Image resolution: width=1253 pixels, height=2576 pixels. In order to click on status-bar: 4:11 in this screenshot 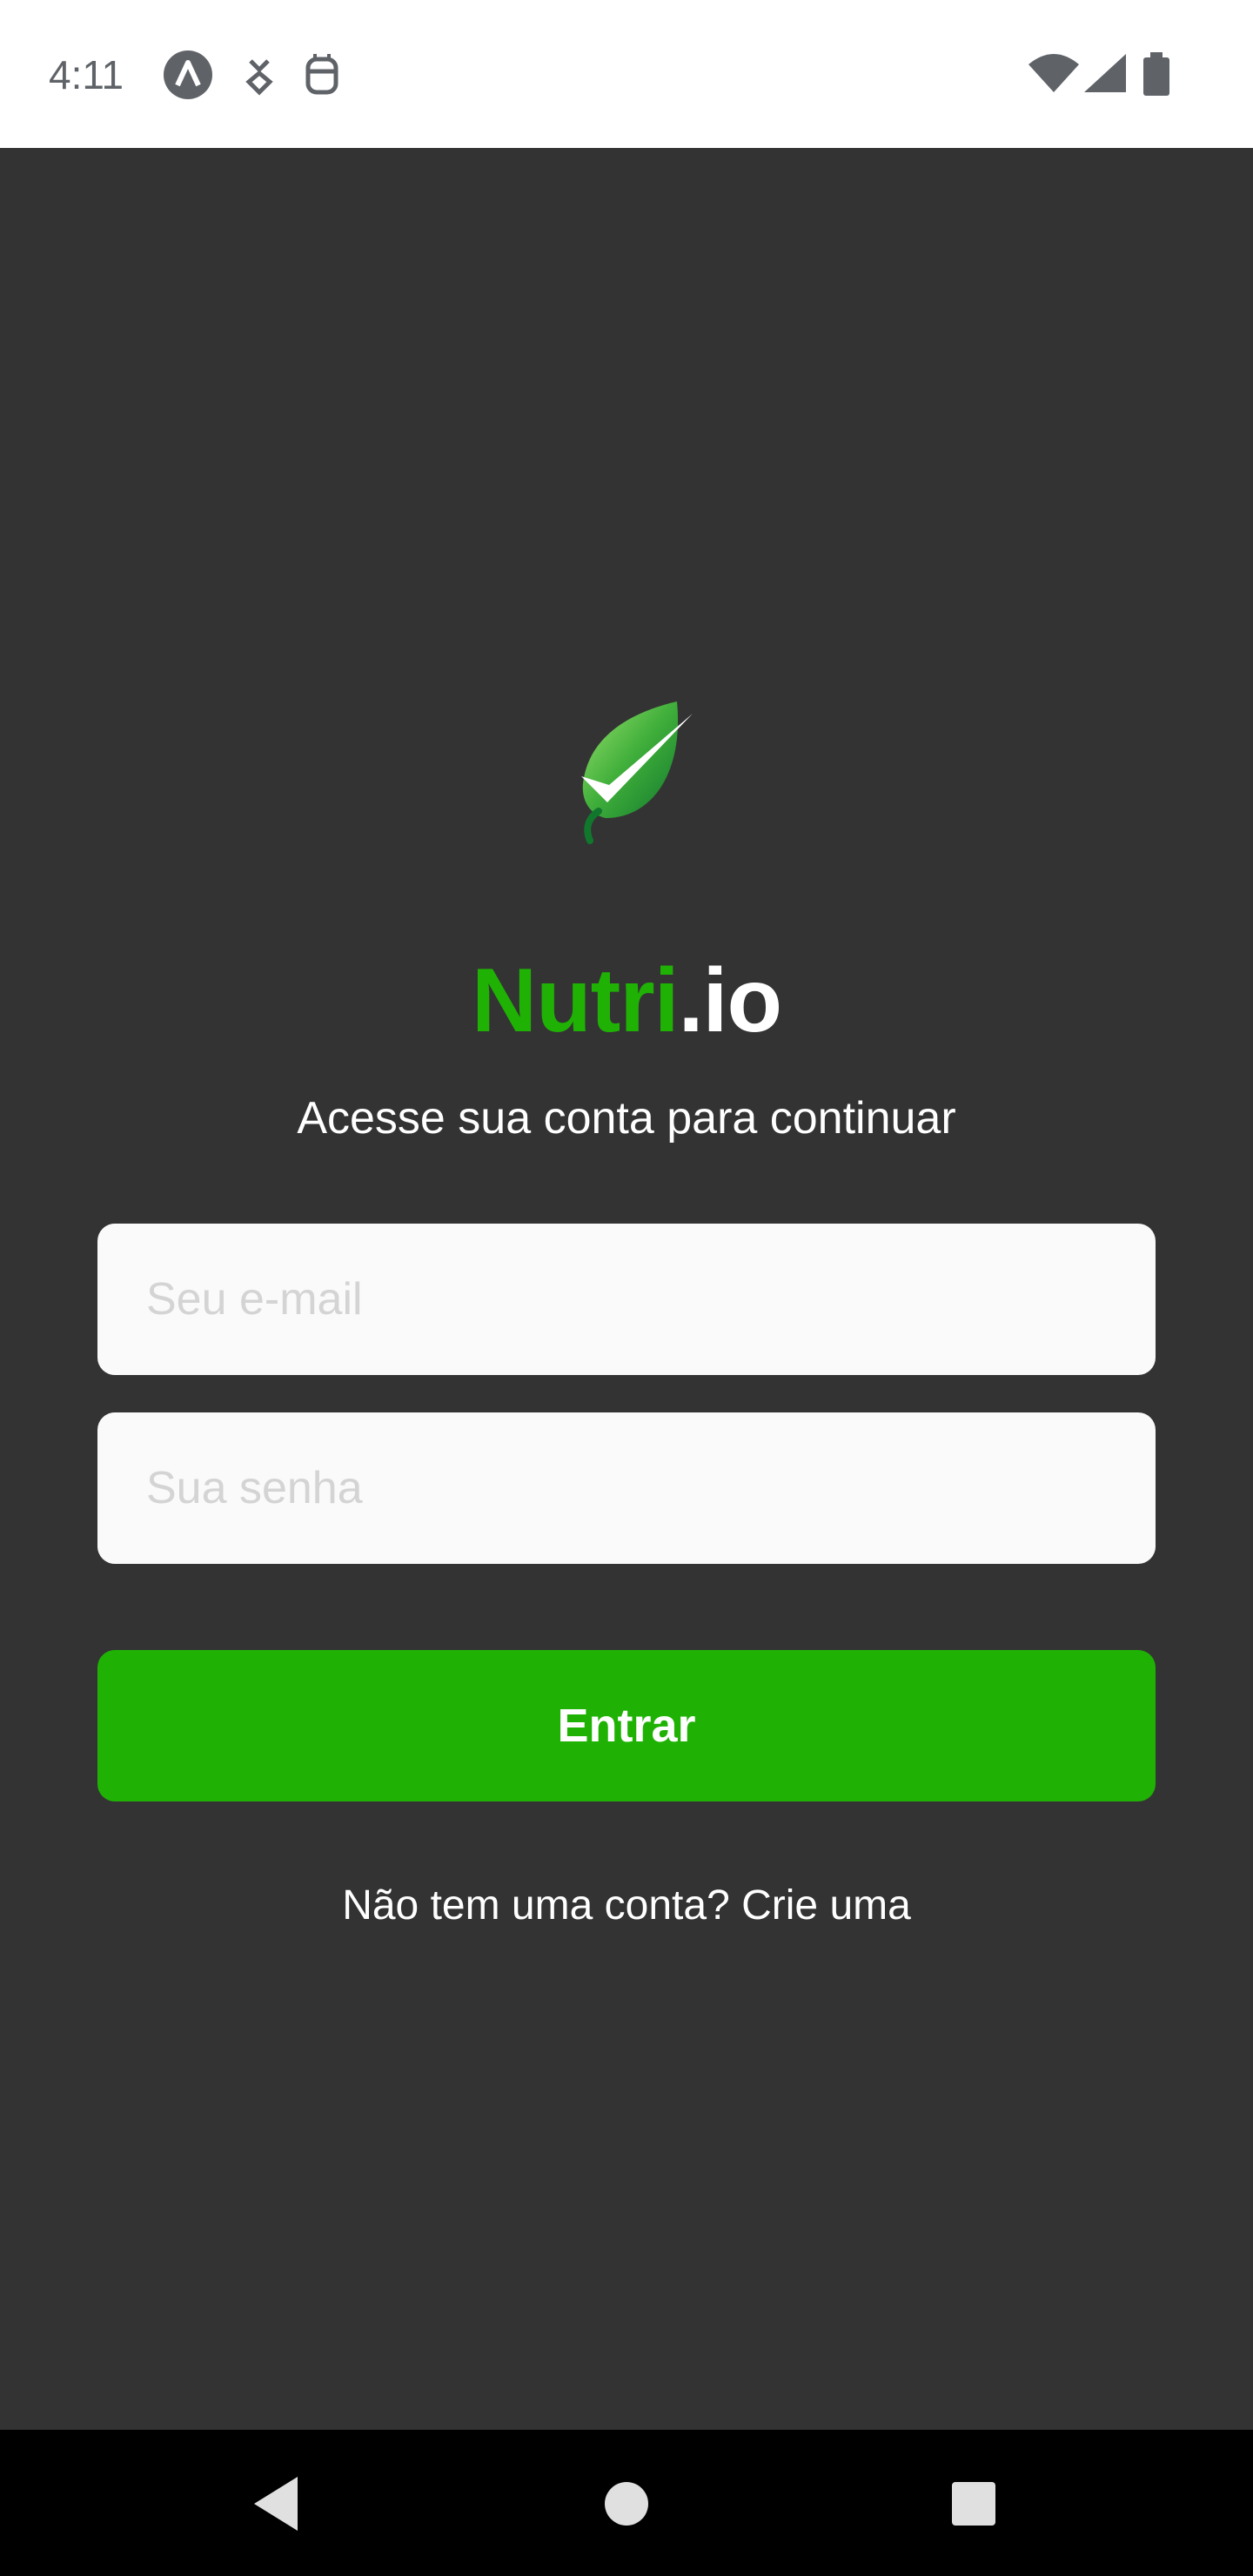, I will do `click(626, 74)`.